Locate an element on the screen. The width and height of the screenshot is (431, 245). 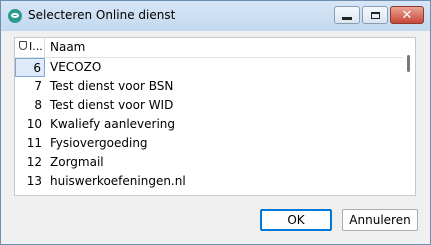
column-header-name: Naam is located at coordinates (67, 47).